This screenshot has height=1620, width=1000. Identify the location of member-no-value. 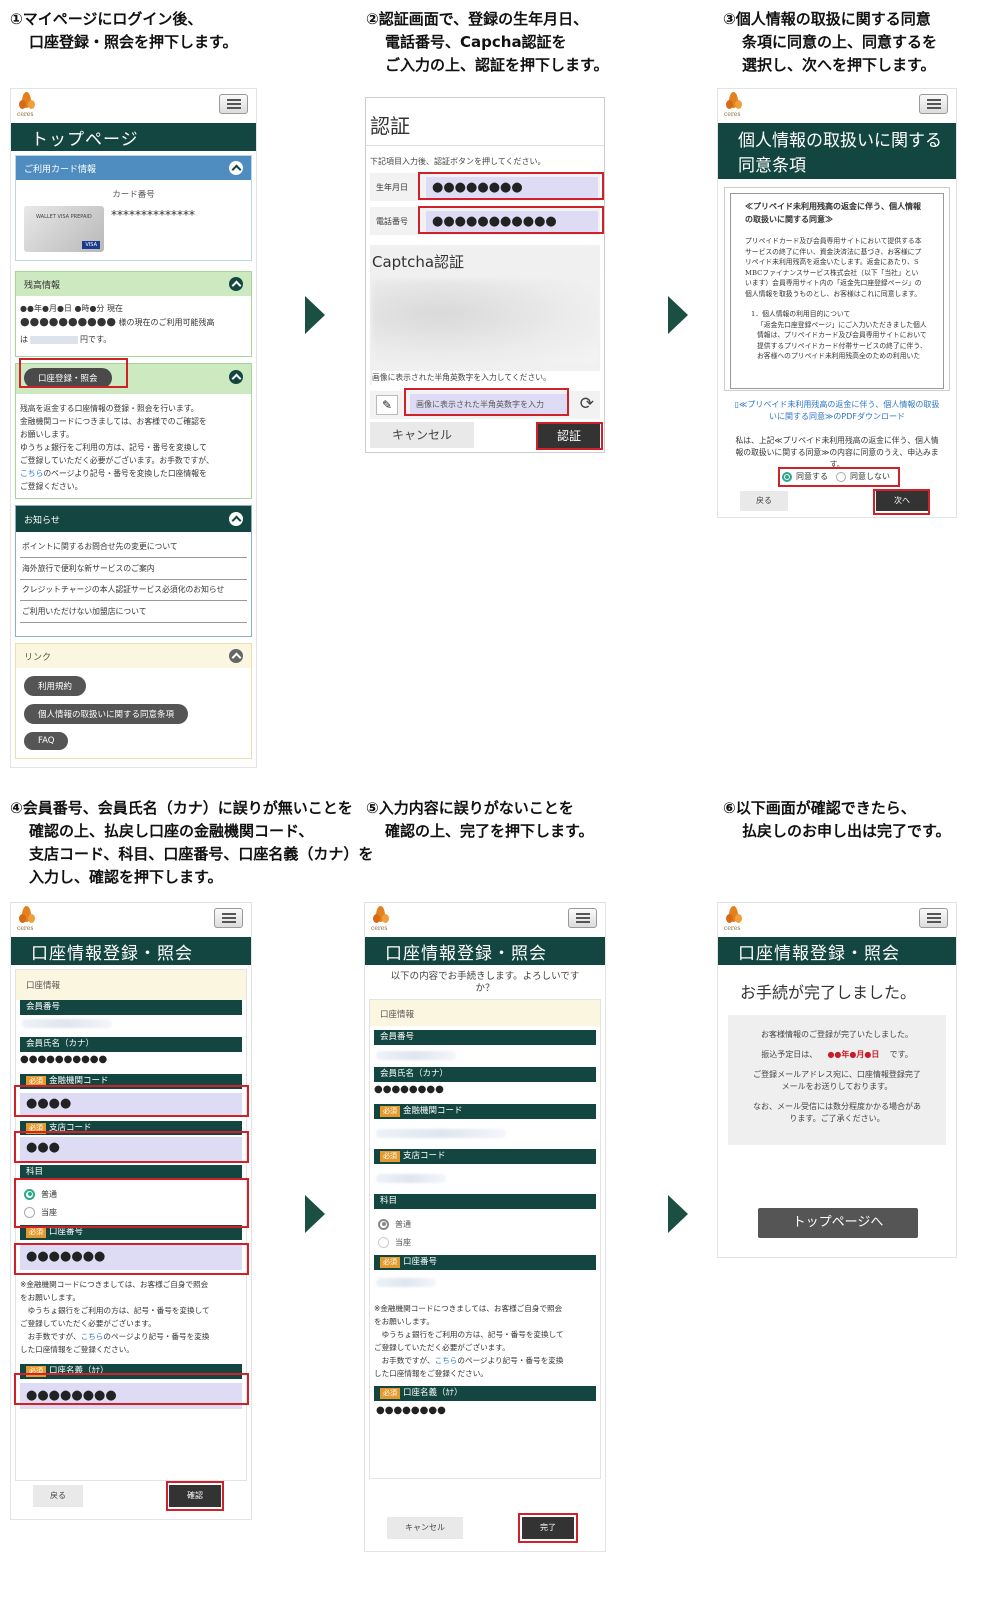
(67, 1023).